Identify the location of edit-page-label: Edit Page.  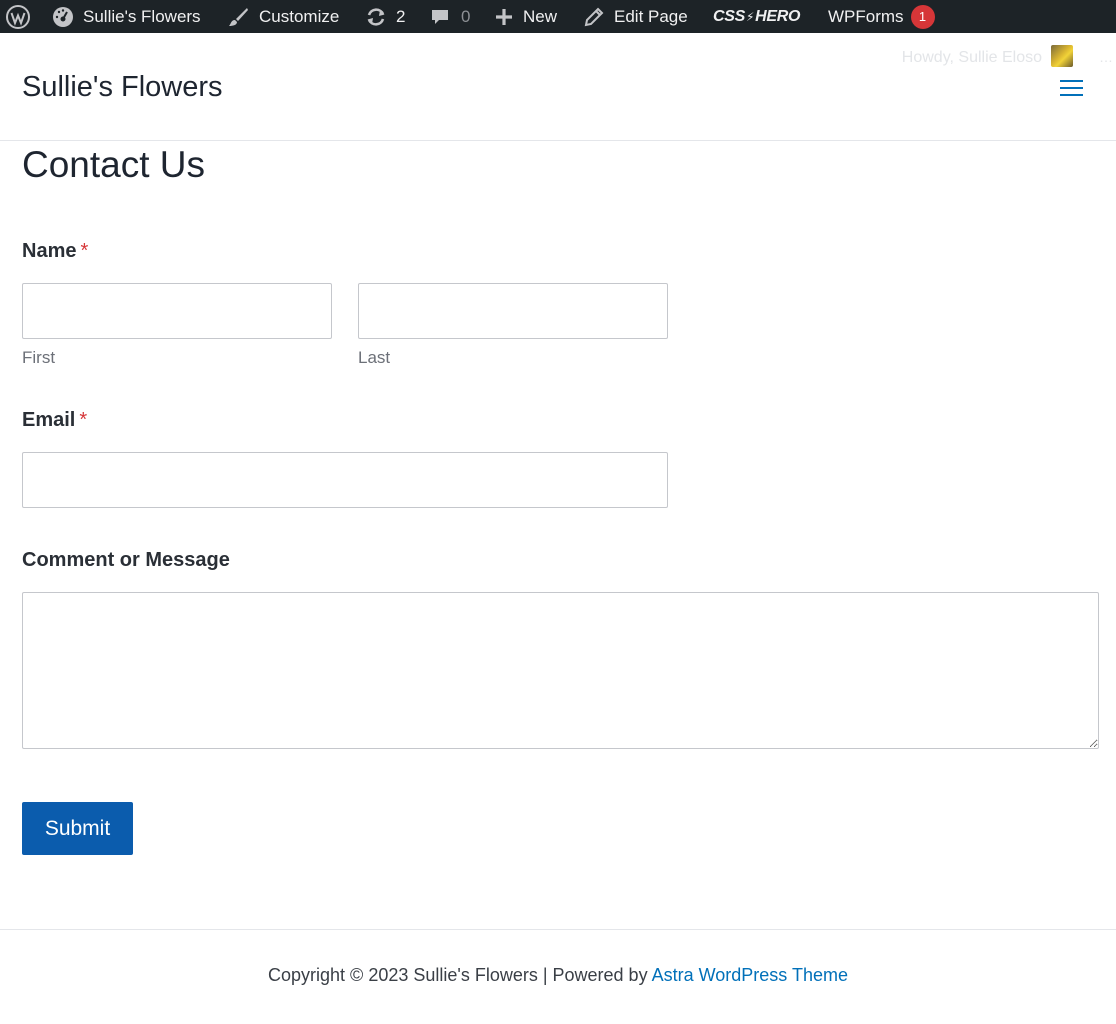
(651, 16).